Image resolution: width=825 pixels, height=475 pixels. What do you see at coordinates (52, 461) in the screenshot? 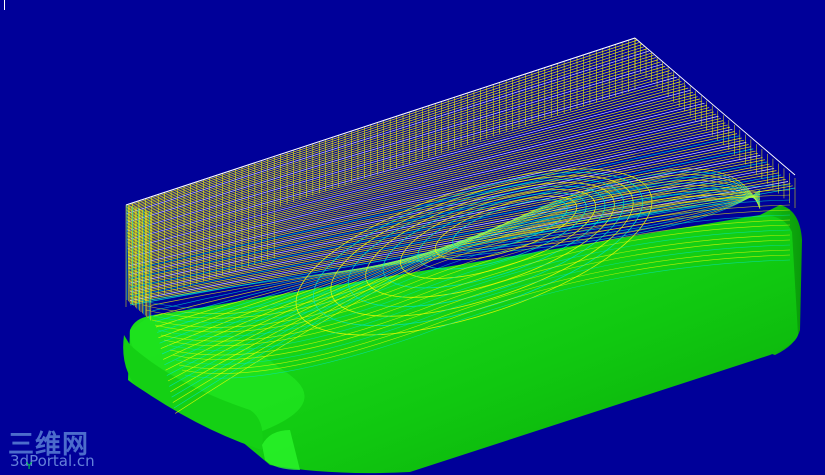
I see `watermark-site: 3dPortal.cn` at bounding box center [52, 461].